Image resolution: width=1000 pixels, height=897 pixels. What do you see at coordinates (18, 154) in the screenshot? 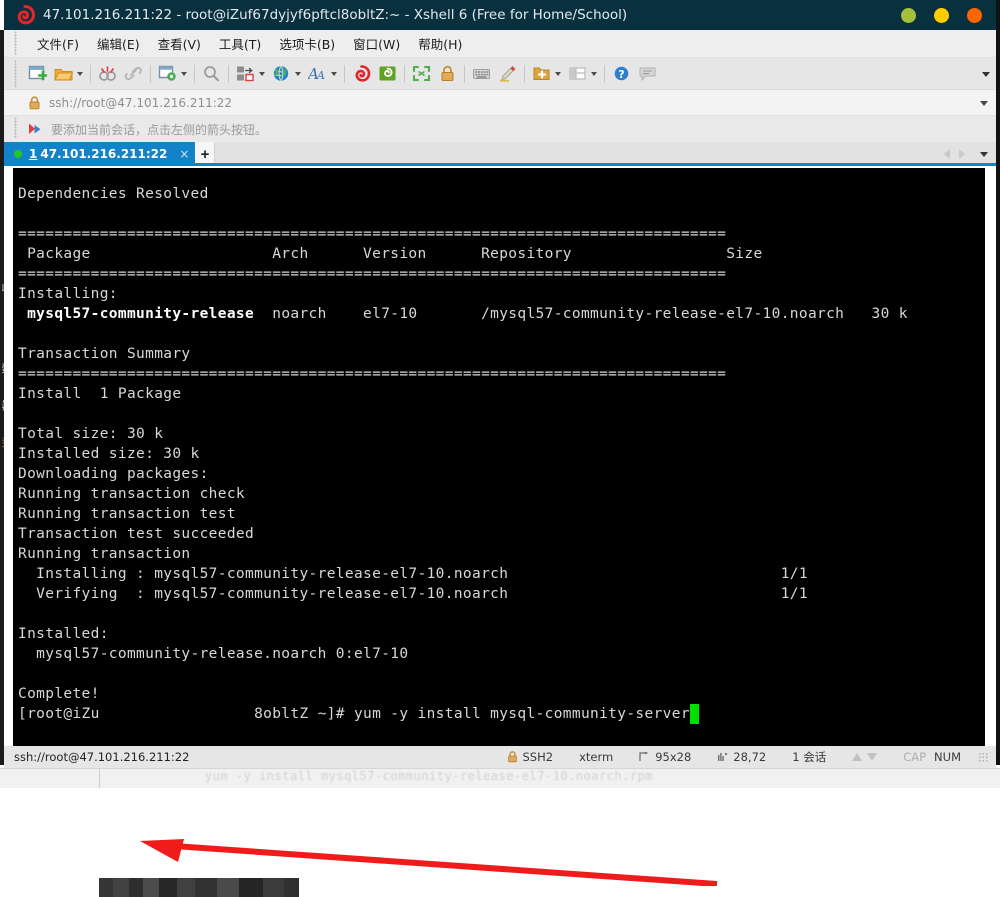
I see `connection-status-dot-icon` at bounding box center [18, 154].